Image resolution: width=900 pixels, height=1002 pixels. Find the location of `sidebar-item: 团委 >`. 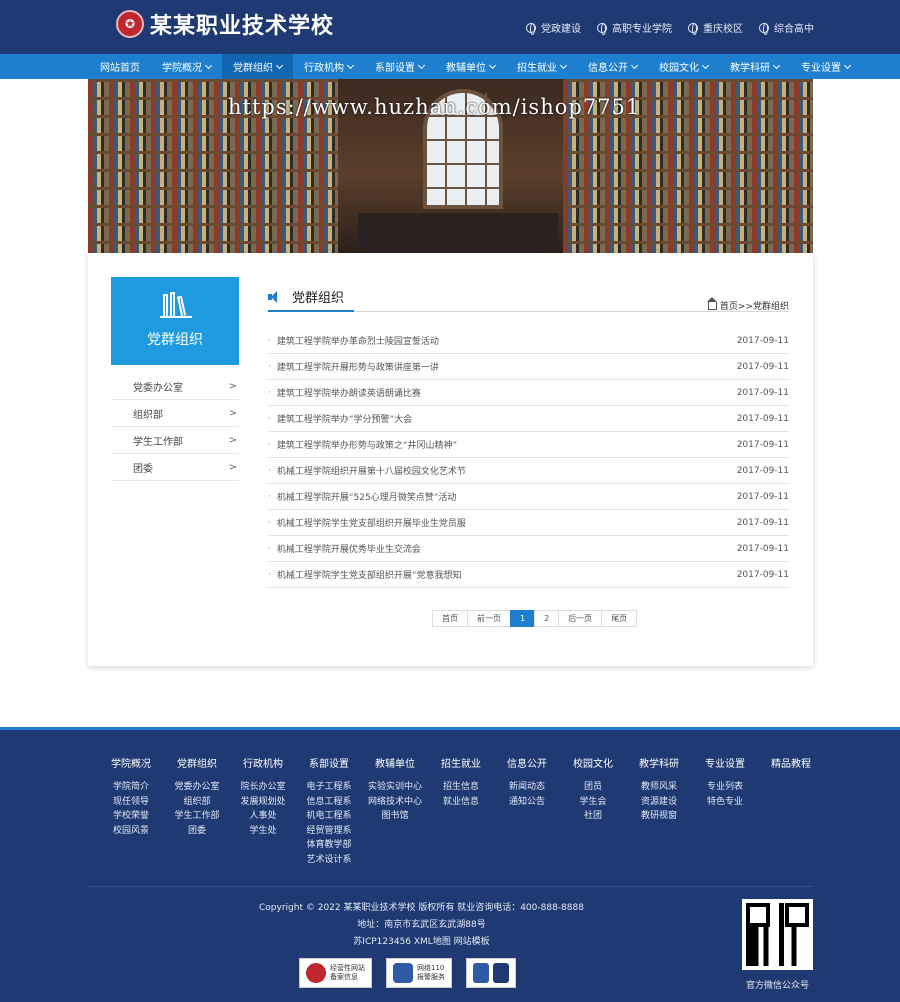

sidebar-item: 团委 > is located at coordinates (175, 467).